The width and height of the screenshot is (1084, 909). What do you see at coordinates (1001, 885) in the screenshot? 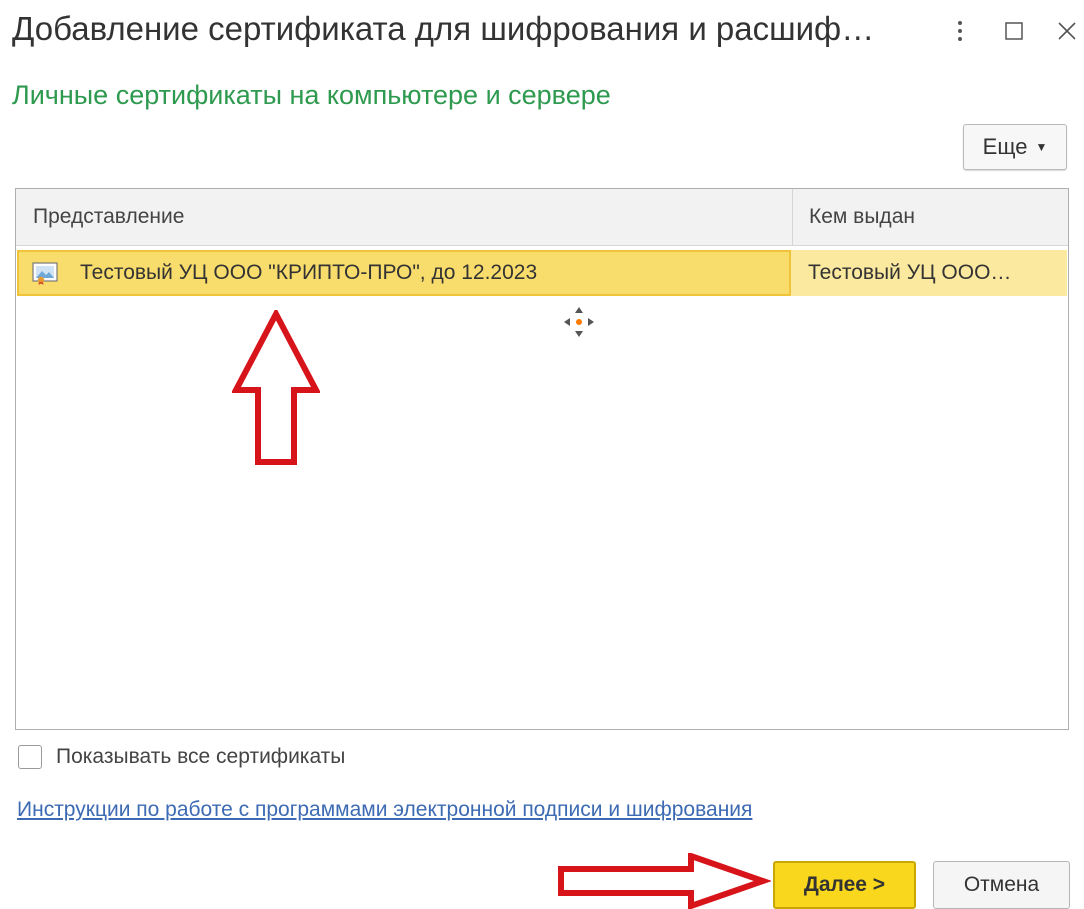
I see `cancel-button: Отмена` at bounding box center [1001, 885].